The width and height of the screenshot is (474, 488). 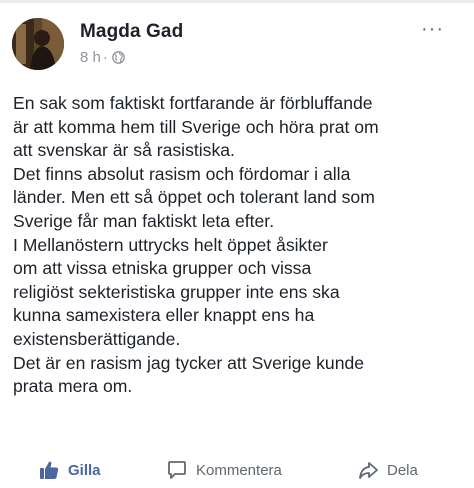 What do you see at coordinates (131, 32) in the screenshot?
I see `author-name: Magda Gad` at bounding box center [131, 32].